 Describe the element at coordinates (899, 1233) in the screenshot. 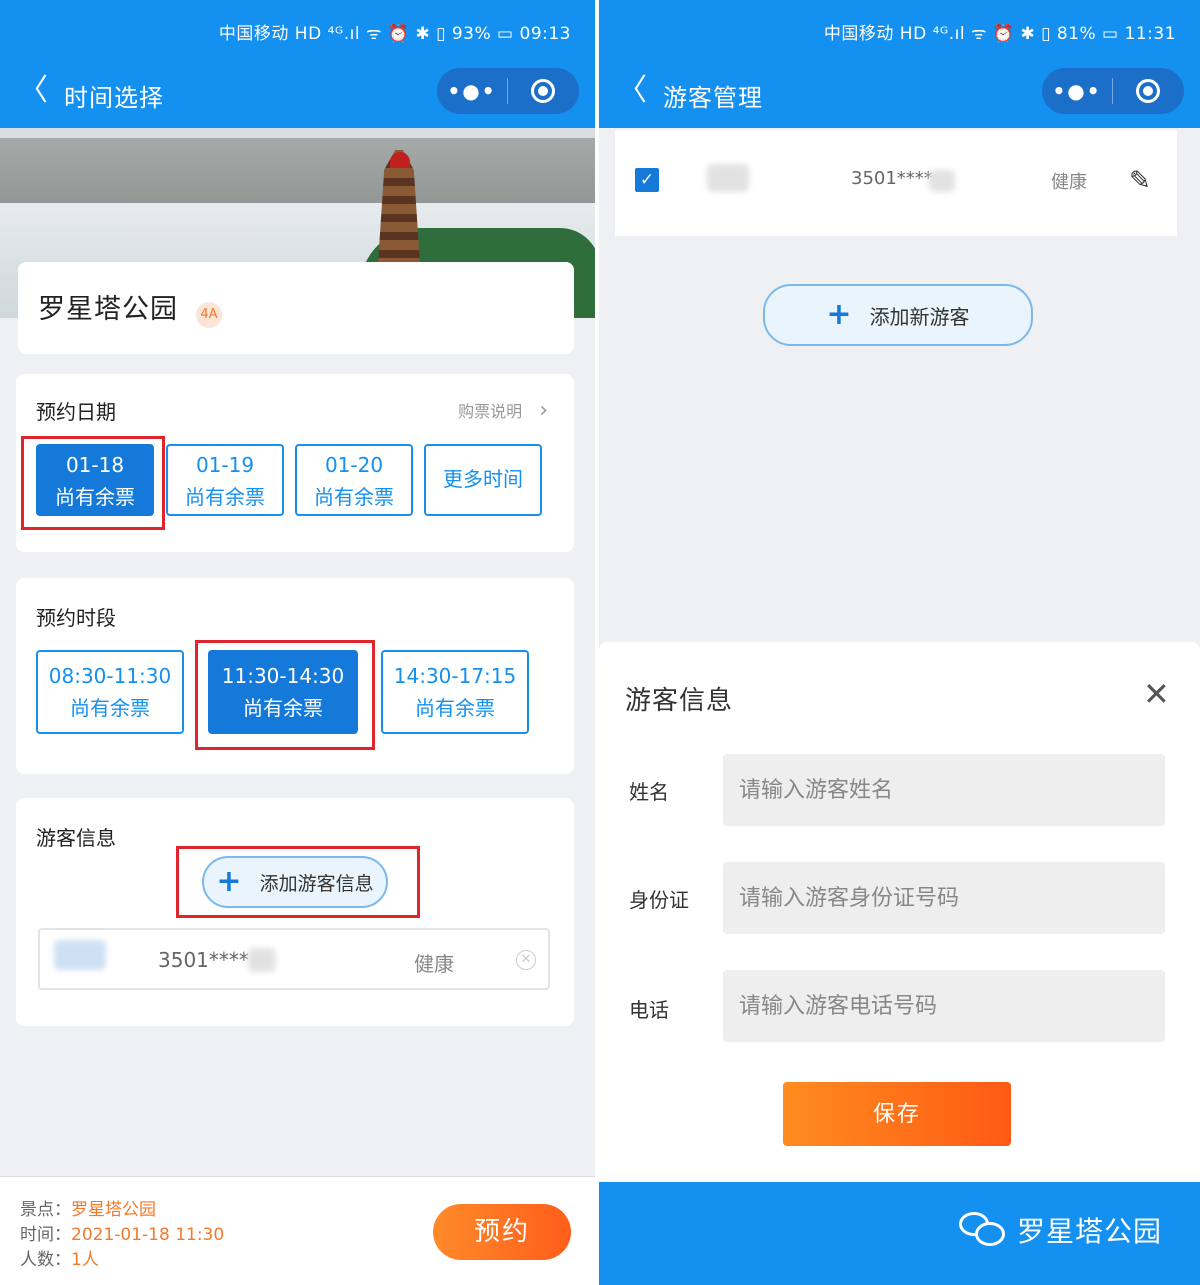

I see `brand-footer: 罗星塔公园` at that location.